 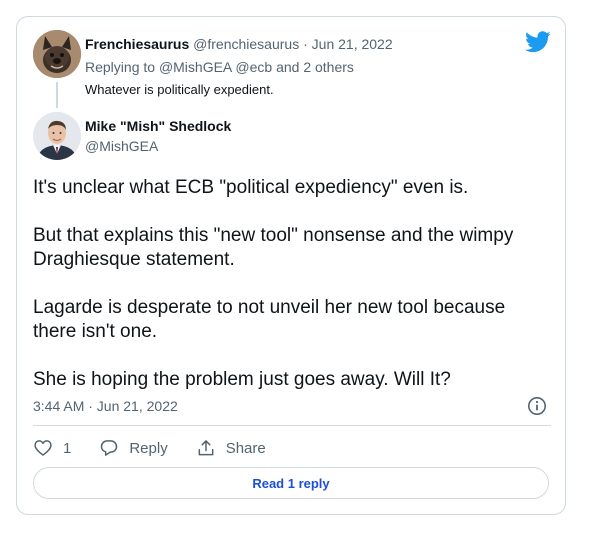 What do you see at coordinates (148, 448) in the screenshot?
I see `reply-label: Reply` at bounding box center [148, 448].